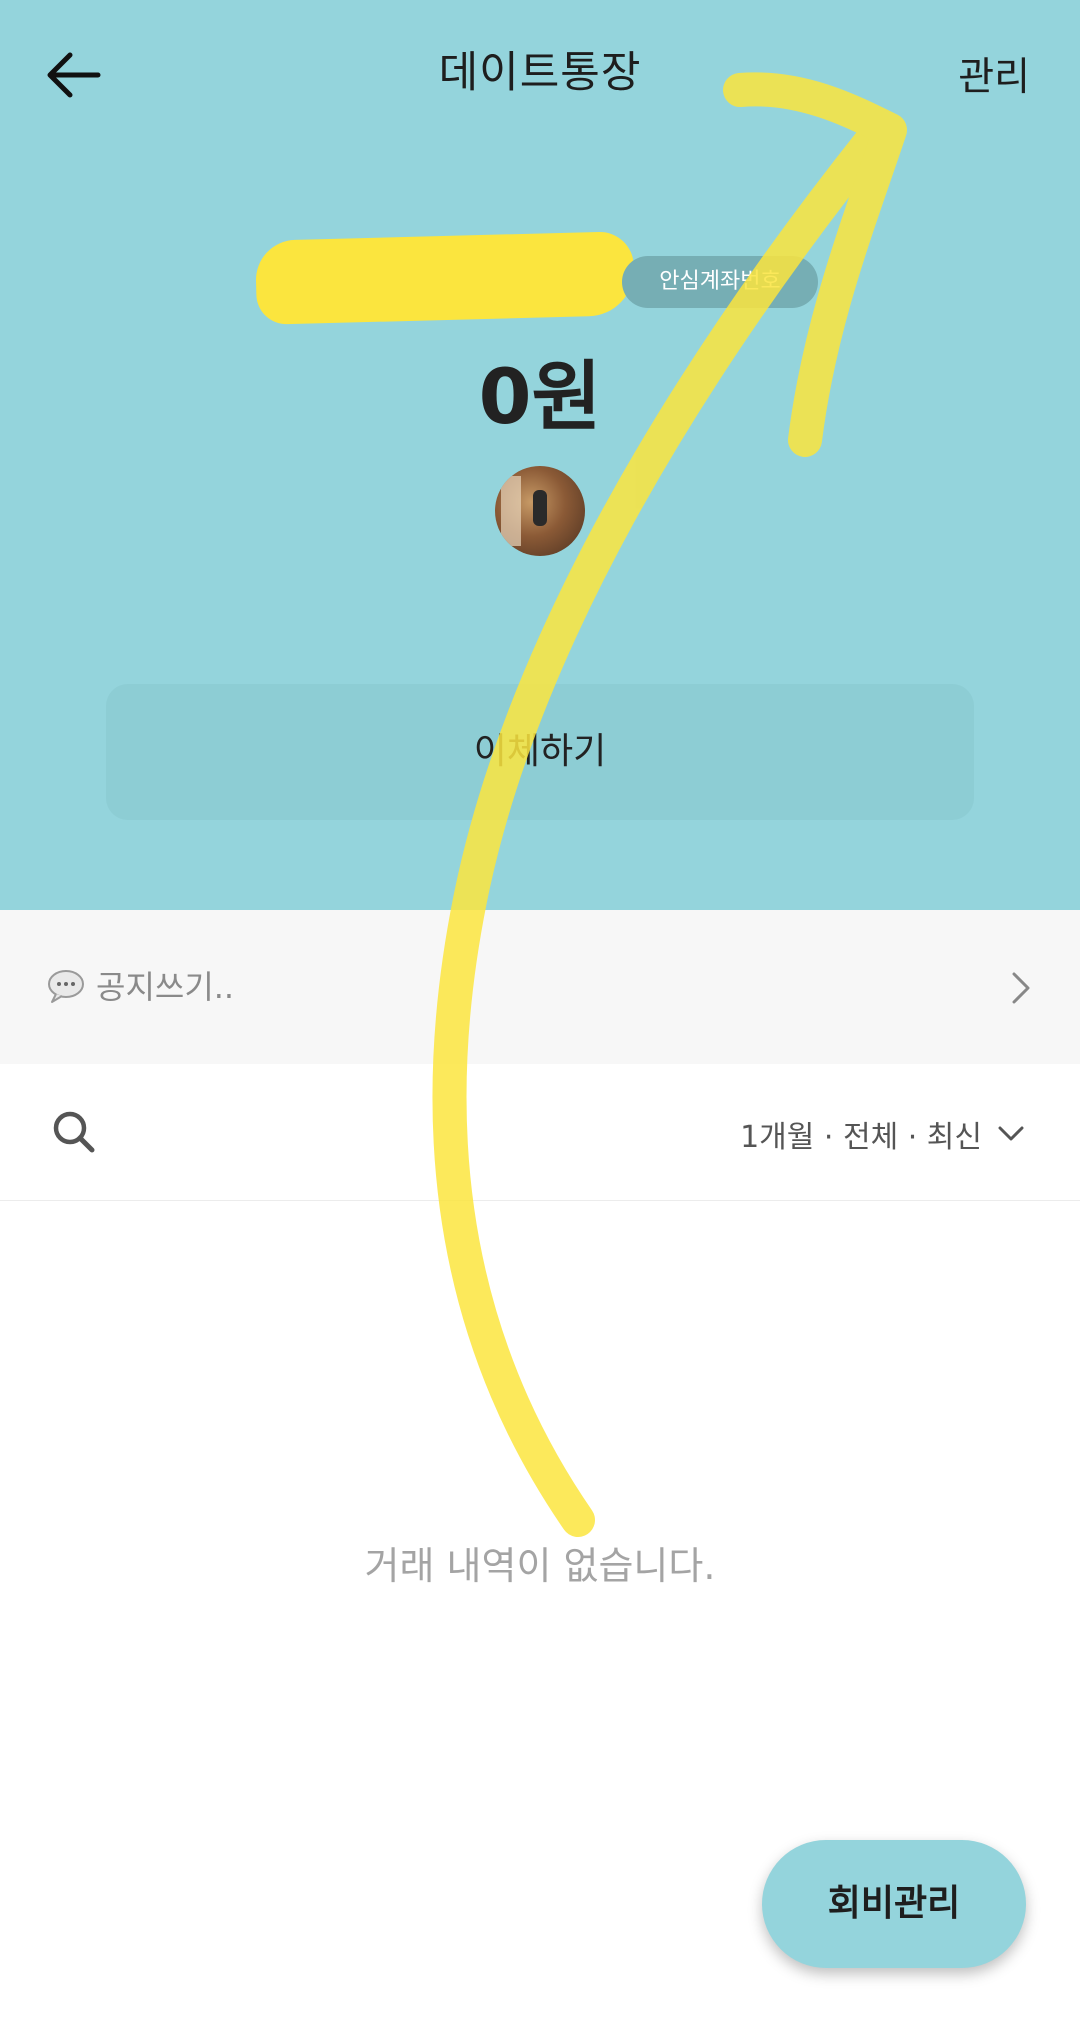 This screenshot has width=1080, height=2032. I want to click on membership-fee-button: 회비관리, so click(894, 1904).